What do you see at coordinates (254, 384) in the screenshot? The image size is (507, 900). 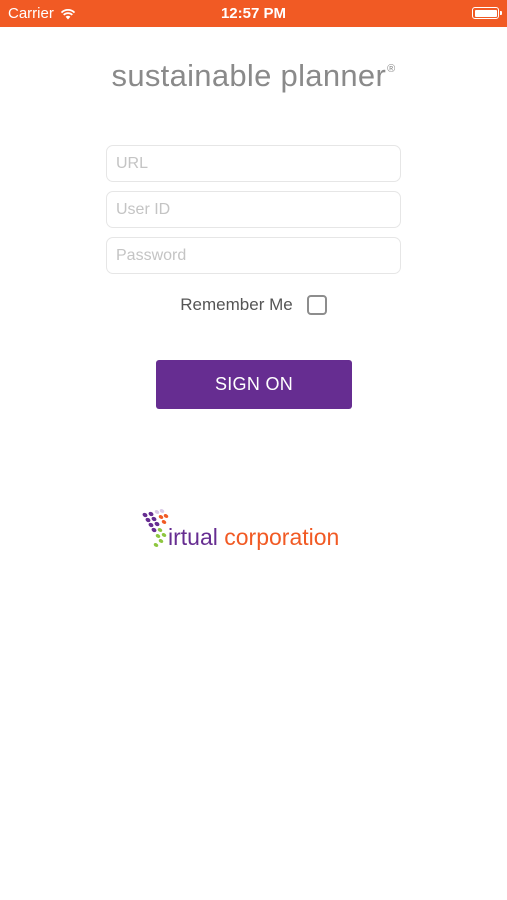 I see `sign-on-button: SIGN ON` at bounding box center [254, 384].